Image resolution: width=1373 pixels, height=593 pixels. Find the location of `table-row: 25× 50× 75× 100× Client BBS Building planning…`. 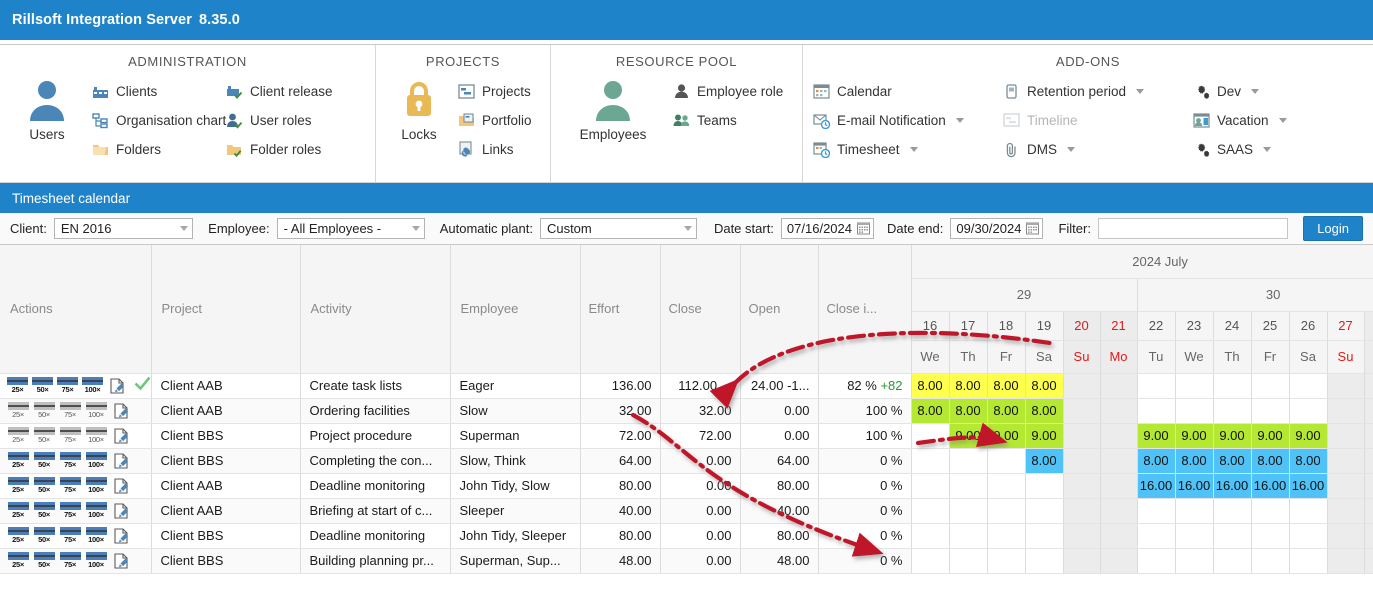

table-row: 25× 50× 75× 100× Client BBS Building planning… is located at coordinates (686, 561).